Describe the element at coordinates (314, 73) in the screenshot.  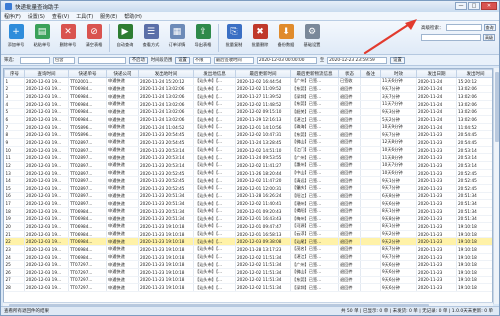
I see `column-header: 最后更新物流信息` at that location.